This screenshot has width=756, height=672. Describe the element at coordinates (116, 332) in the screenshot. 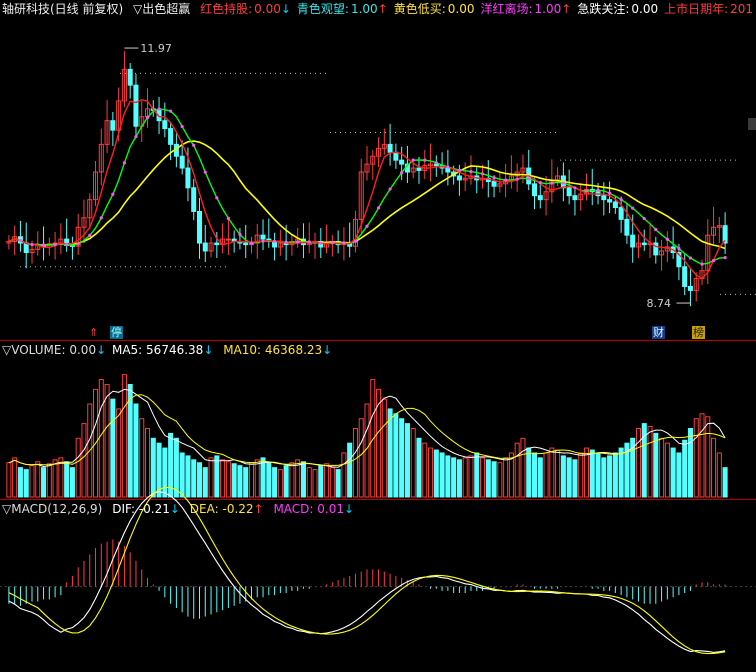

I see `ting-marker: 停` at that location.